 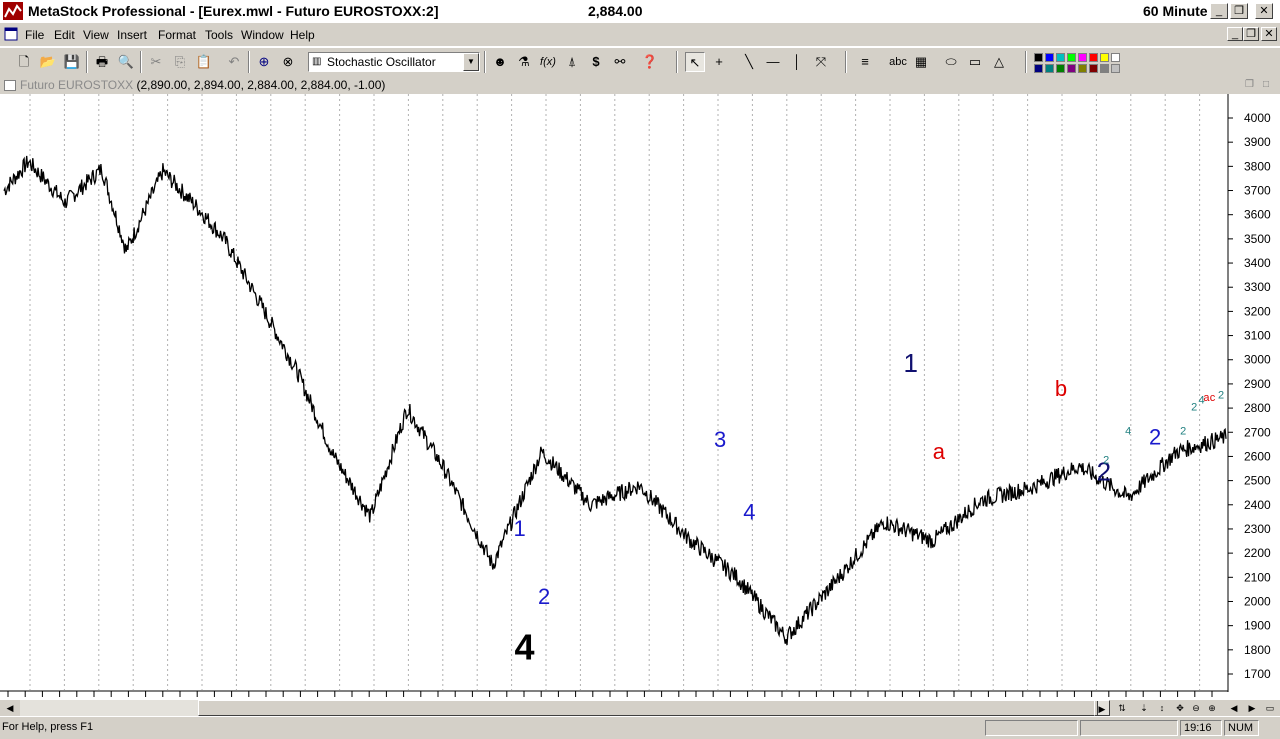 I want to click on close-button: ✕, so click(x=1264, y=11).